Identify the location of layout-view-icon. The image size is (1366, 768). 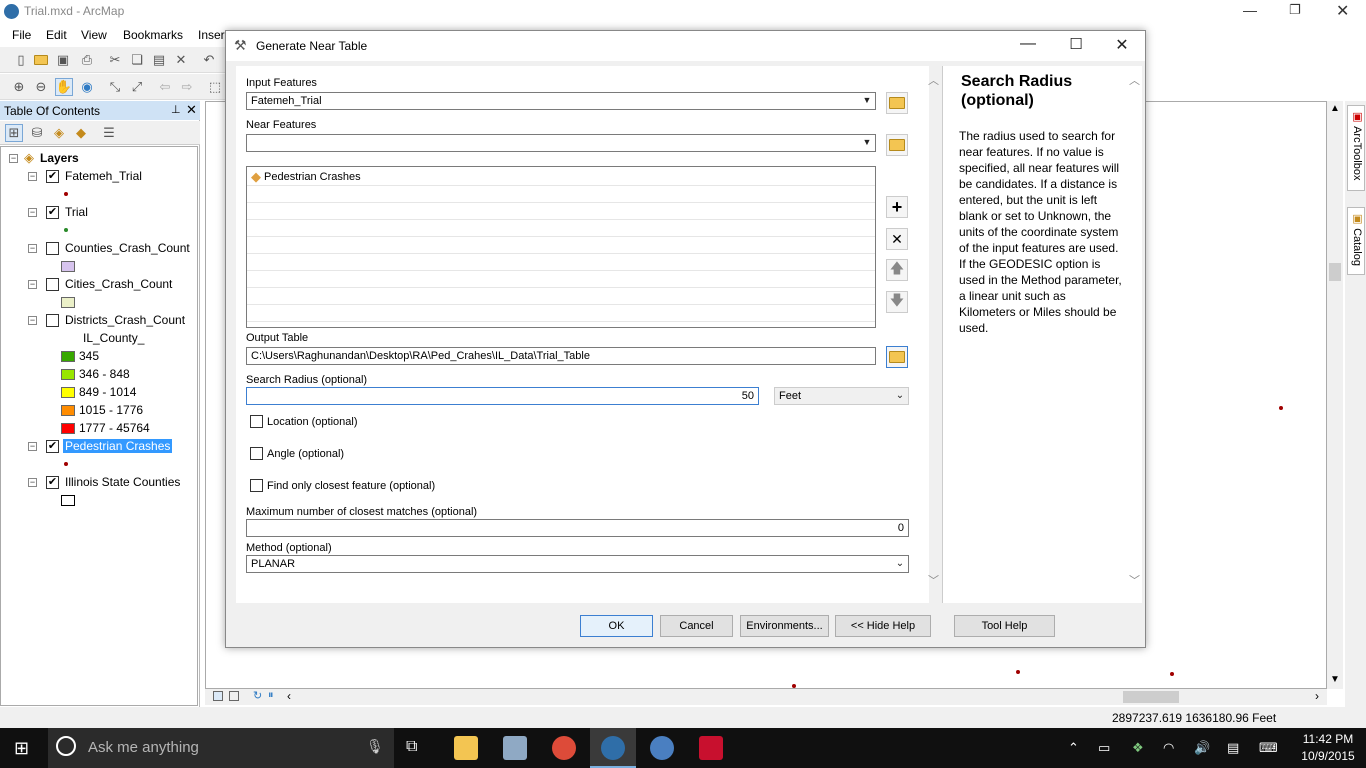
(234, 696).